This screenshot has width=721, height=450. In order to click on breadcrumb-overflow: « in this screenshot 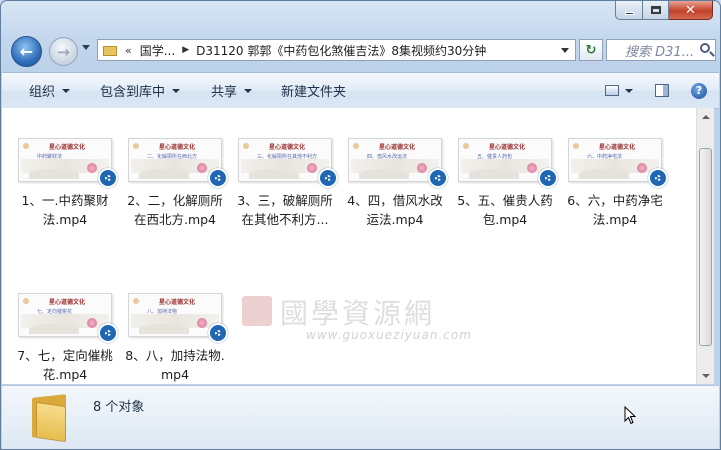, I will do `click(128, 50)`.